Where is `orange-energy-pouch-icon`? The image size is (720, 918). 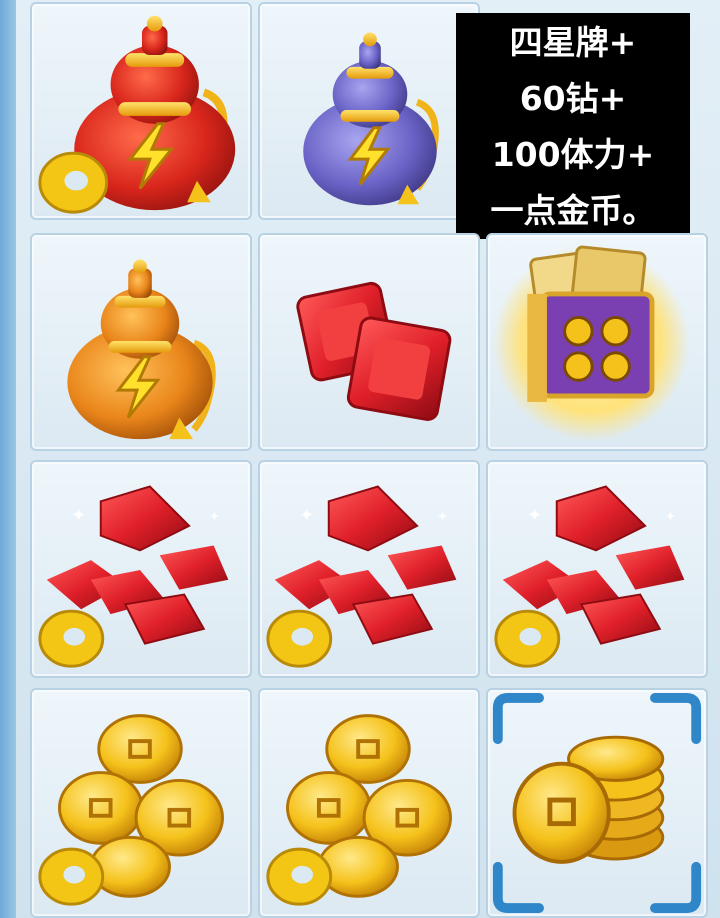
orange-energy-pouch-icon is located at coordinates (141, 349).